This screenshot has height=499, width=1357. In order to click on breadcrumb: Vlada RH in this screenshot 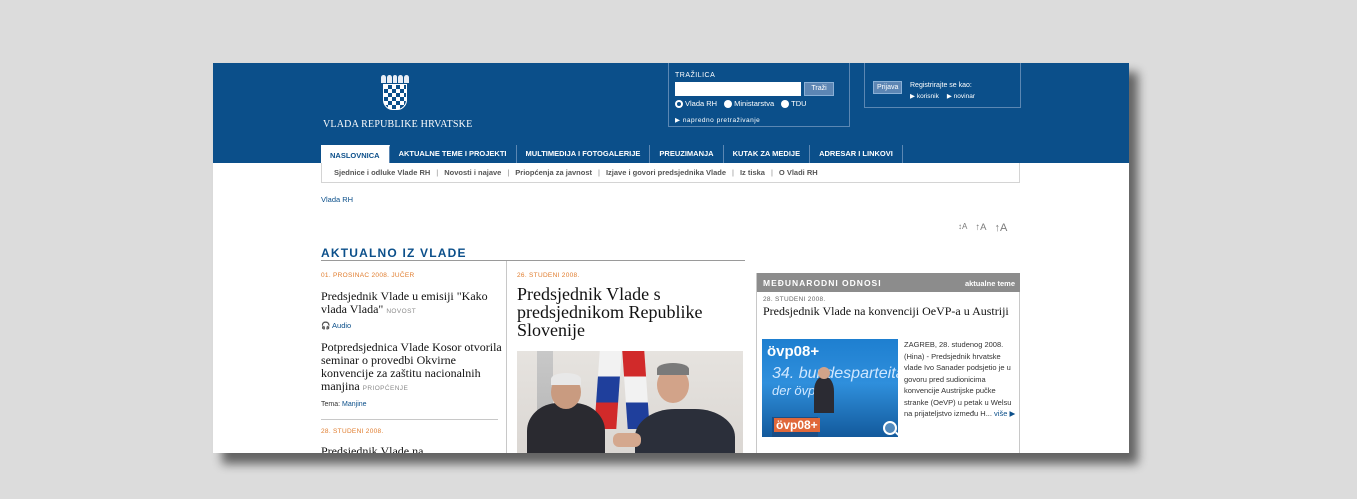, I will do `click(337, 199)`.